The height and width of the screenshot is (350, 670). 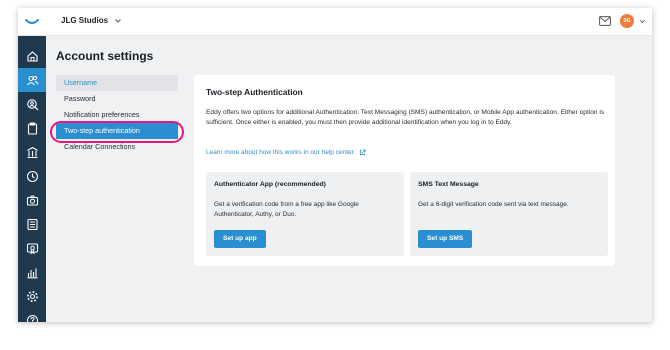 What do you see at coordinates (270, 184) in the screenshot?
I see `option-title: Authenticator App (recommended)` at bounding box center [270, 184].